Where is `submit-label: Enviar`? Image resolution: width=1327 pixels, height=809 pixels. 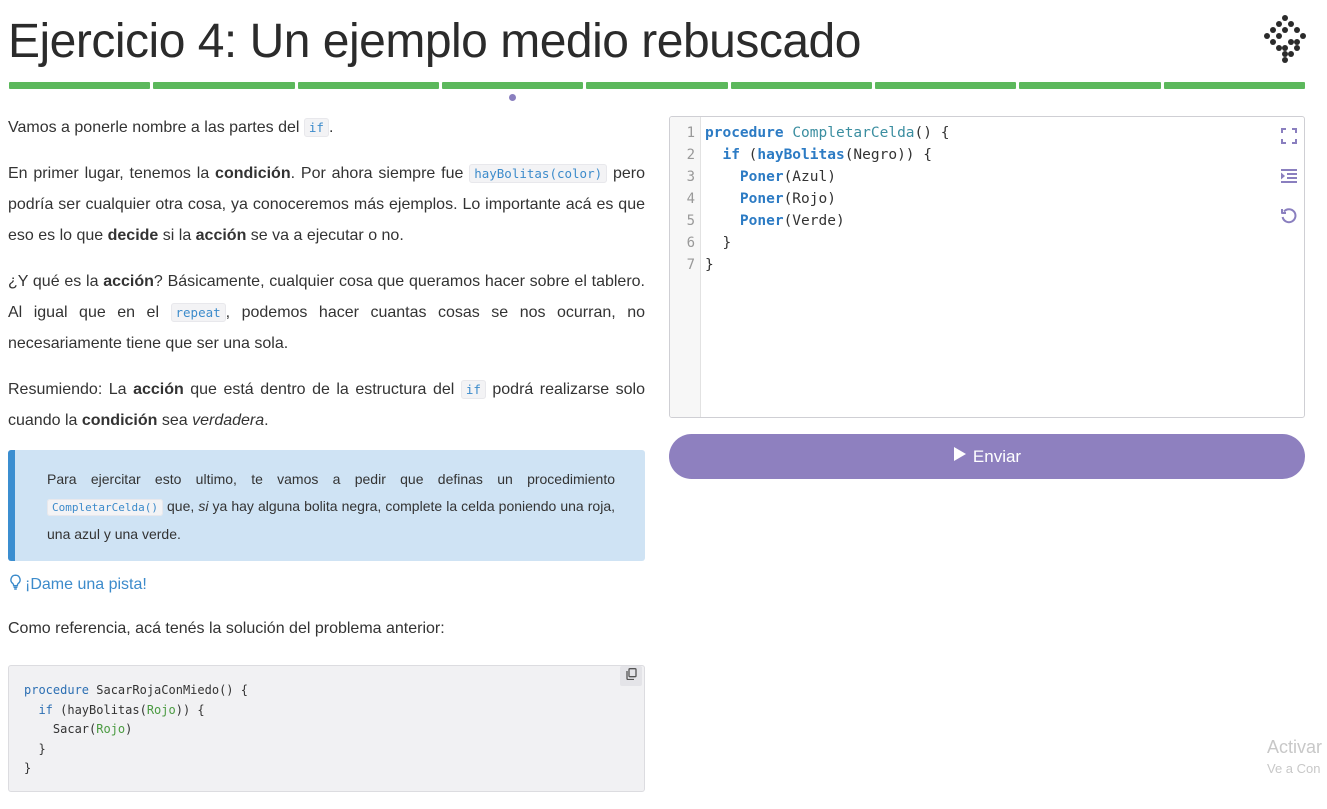 submit-label: Enviar is located at coordinates (997, 456).